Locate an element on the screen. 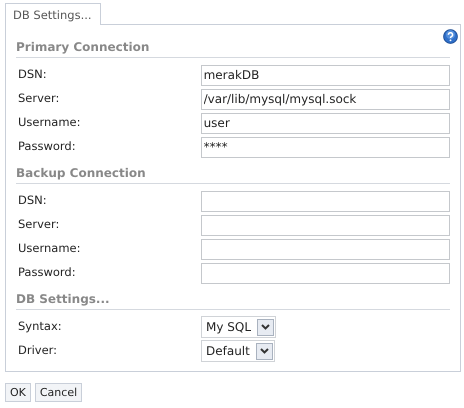 This screenshot has width=464, height=408. input-field: **** is located at coordinates (325, 147).